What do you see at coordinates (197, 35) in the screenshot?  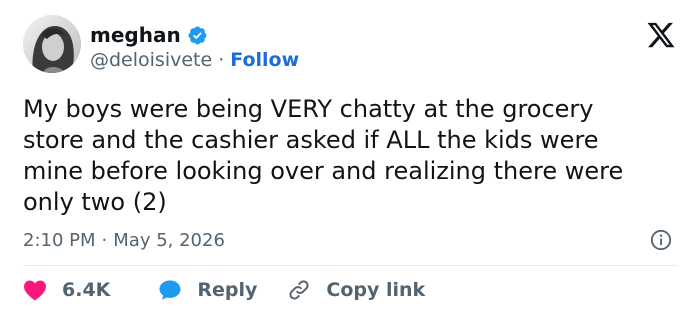 I see `verified-badge-icon` at bounding box center [197, 35].